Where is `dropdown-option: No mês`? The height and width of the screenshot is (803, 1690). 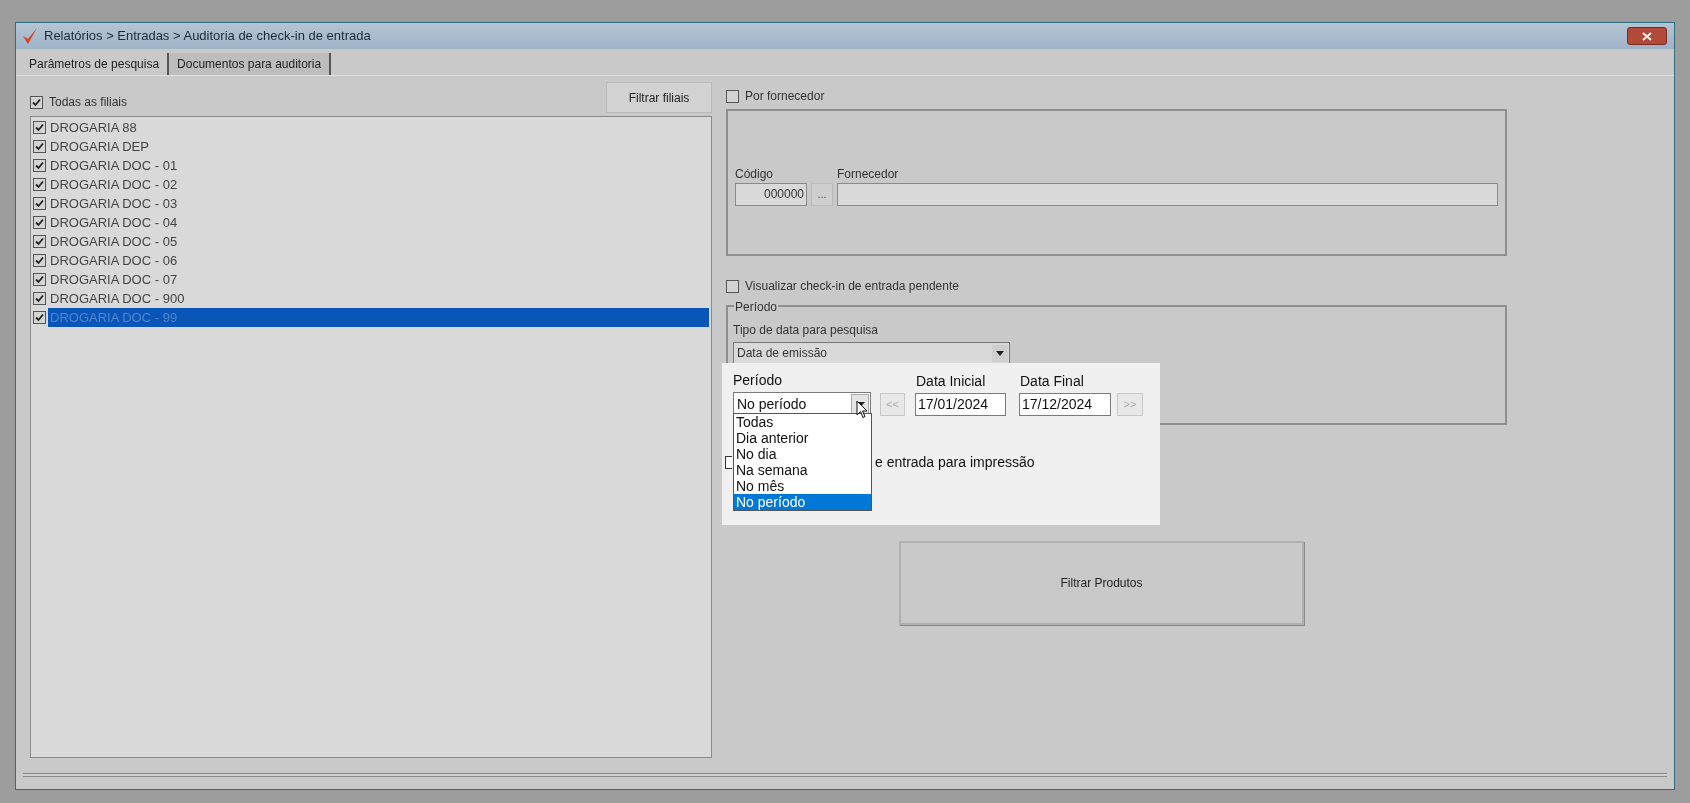
dropdown-option: No mês is located at coordinates (802, 486).